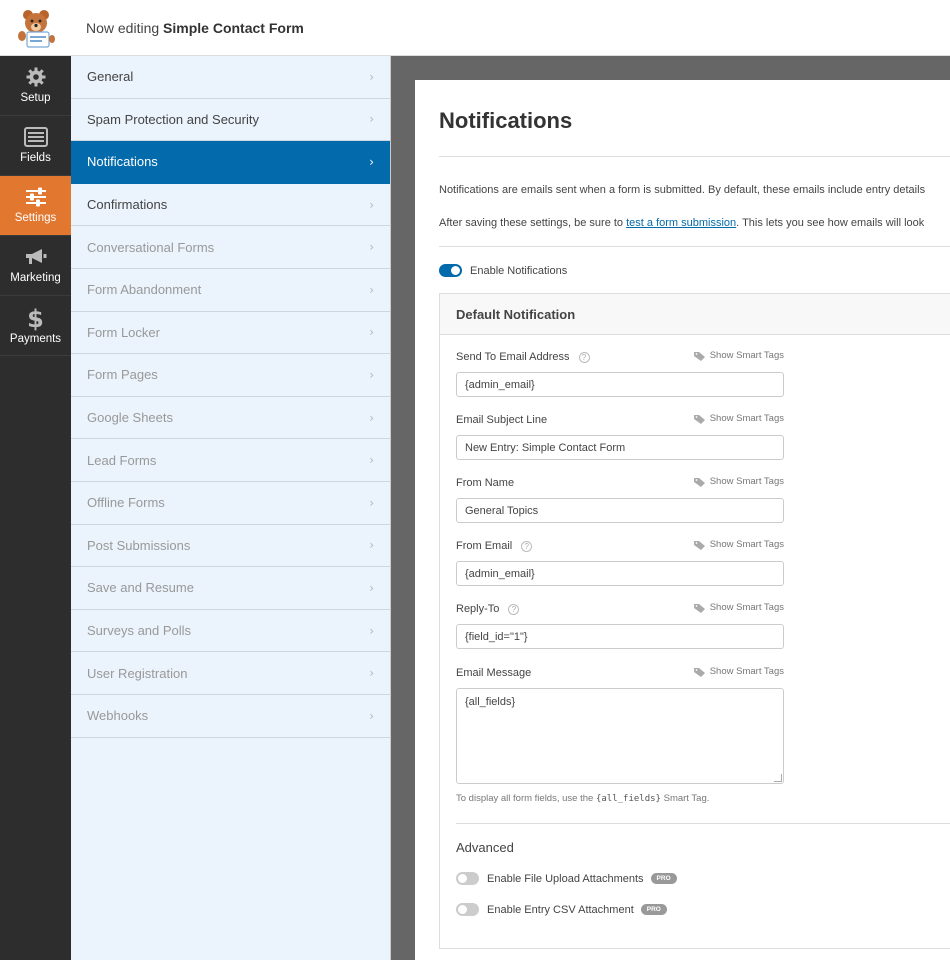 This screenshot has width=950, height=960. What do you see at coordinates (525, 798) in the screenshot?
I see `hint-prefix: To display all form fields, use the` at bounding box center [525, 798].